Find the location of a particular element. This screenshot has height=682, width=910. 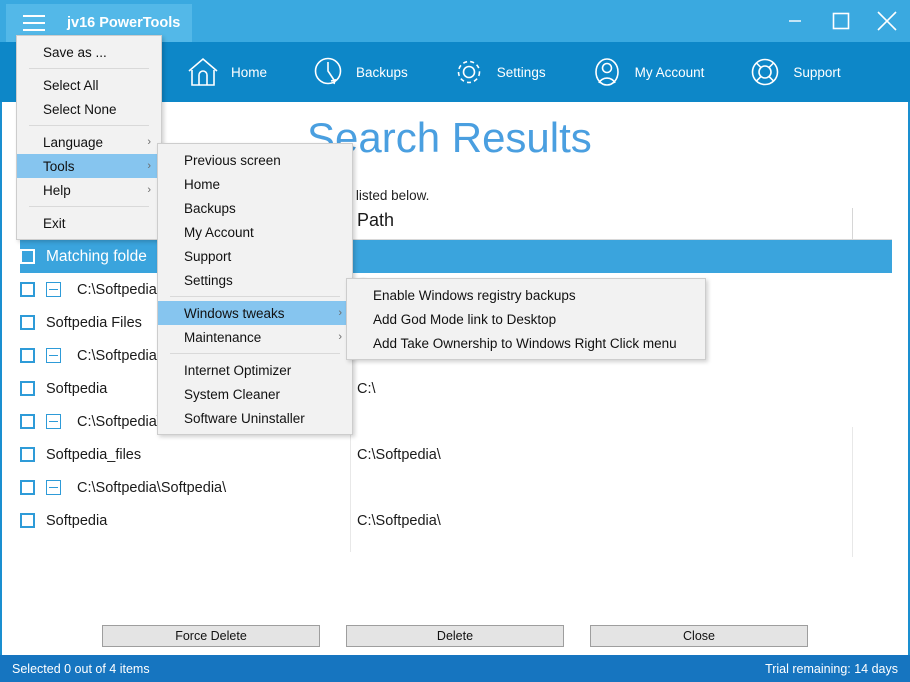

row-name-cell: C:\Softpedia\Softpedia\ is located at coordinates (123, 488).